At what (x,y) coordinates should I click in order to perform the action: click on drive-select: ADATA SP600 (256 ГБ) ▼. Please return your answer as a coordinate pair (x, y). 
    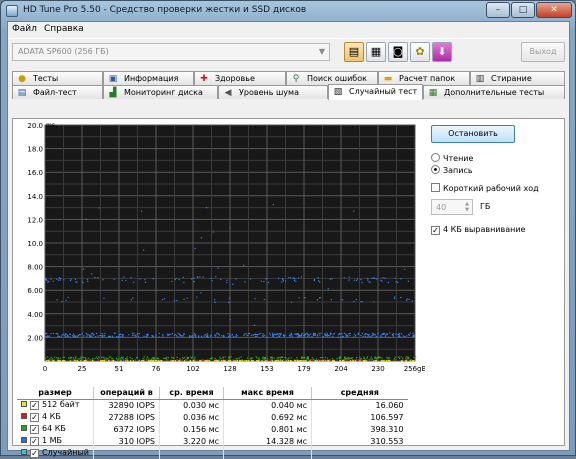
    Looking at the image, I should click on (171, 52).